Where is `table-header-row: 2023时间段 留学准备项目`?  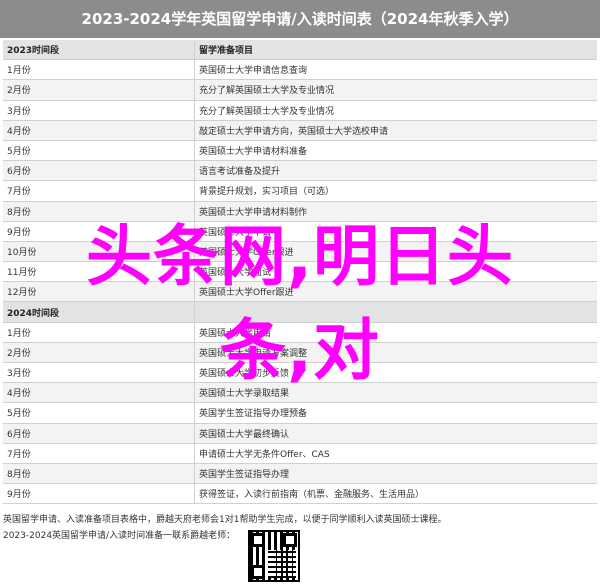
table-header-row: 2023时间段 留学准备项目 is located at coordinates (300, 50).